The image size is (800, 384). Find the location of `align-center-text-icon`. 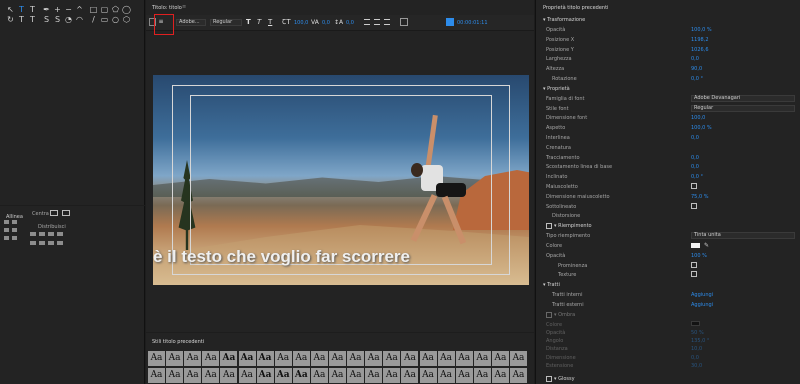

align-center-text-icon is located at coordinates (377, 22).